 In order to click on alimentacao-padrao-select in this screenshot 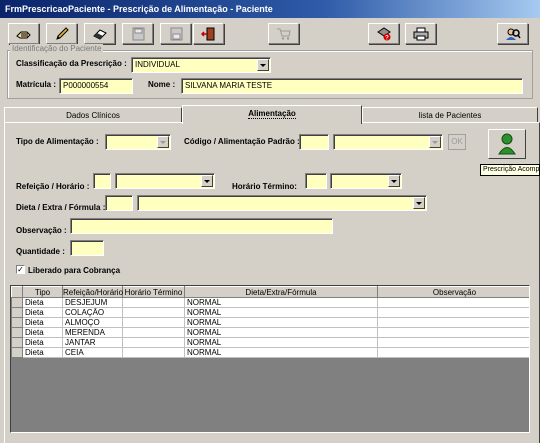, I will do `click(388, 142)`.